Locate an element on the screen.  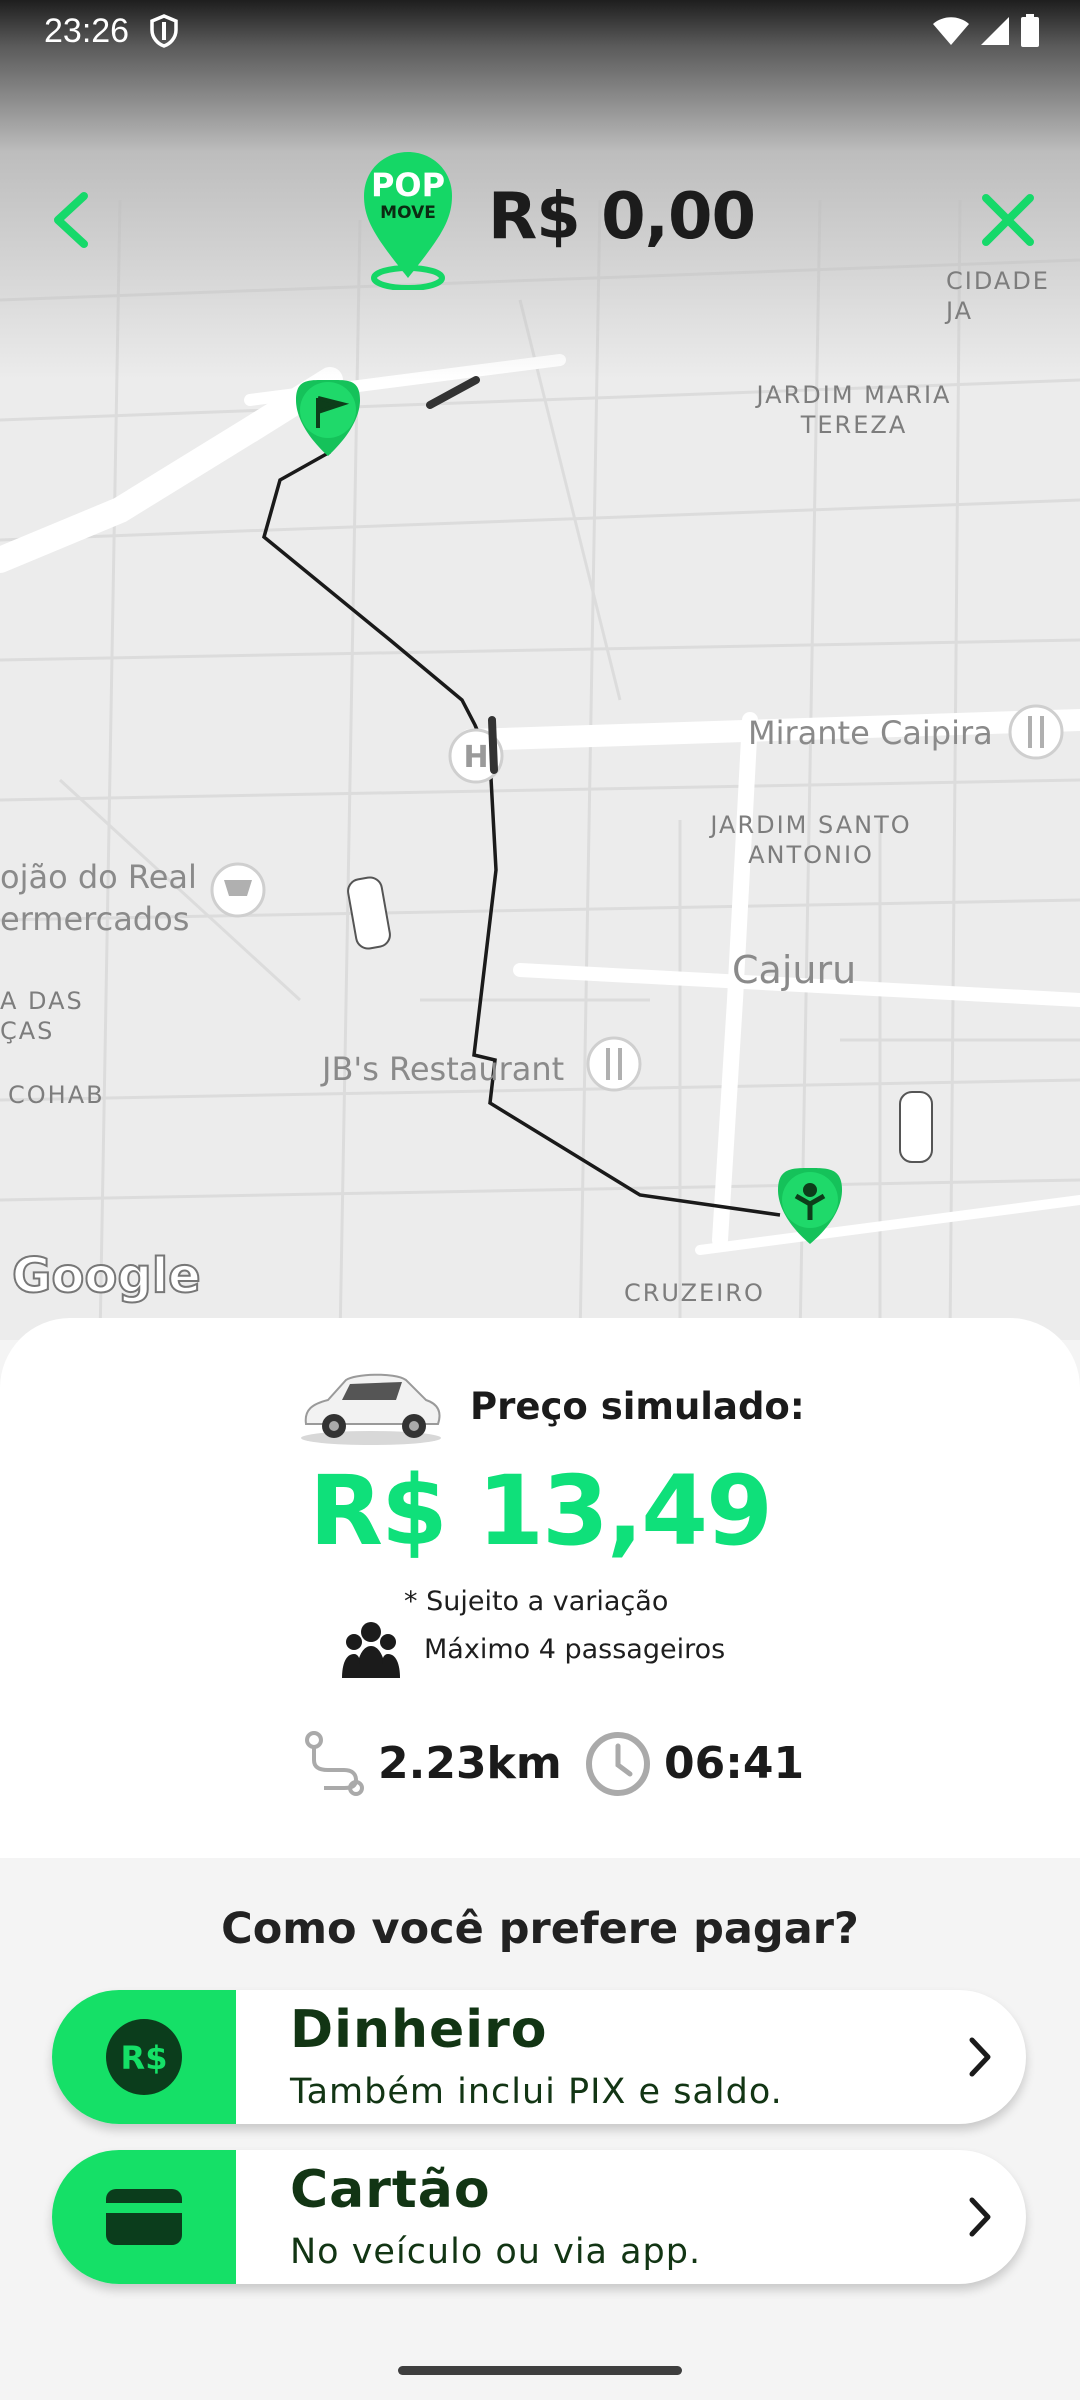
route-duration: 06:41 is located at coordinates (734, 1763).